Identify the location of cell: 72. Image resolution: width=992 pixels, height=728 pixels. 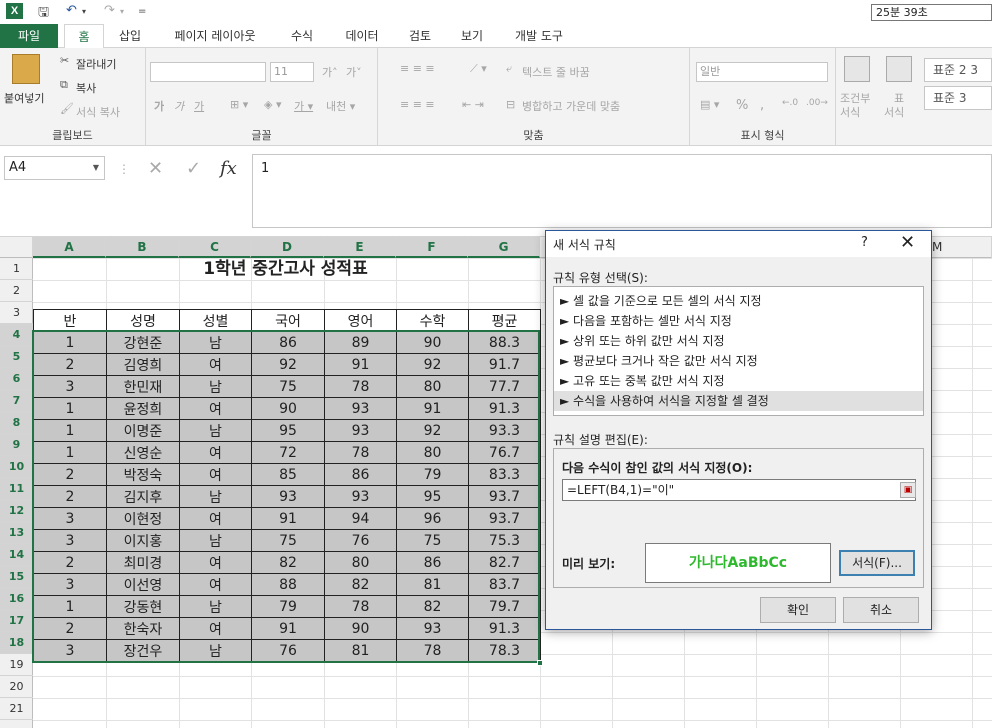
(288, 452).